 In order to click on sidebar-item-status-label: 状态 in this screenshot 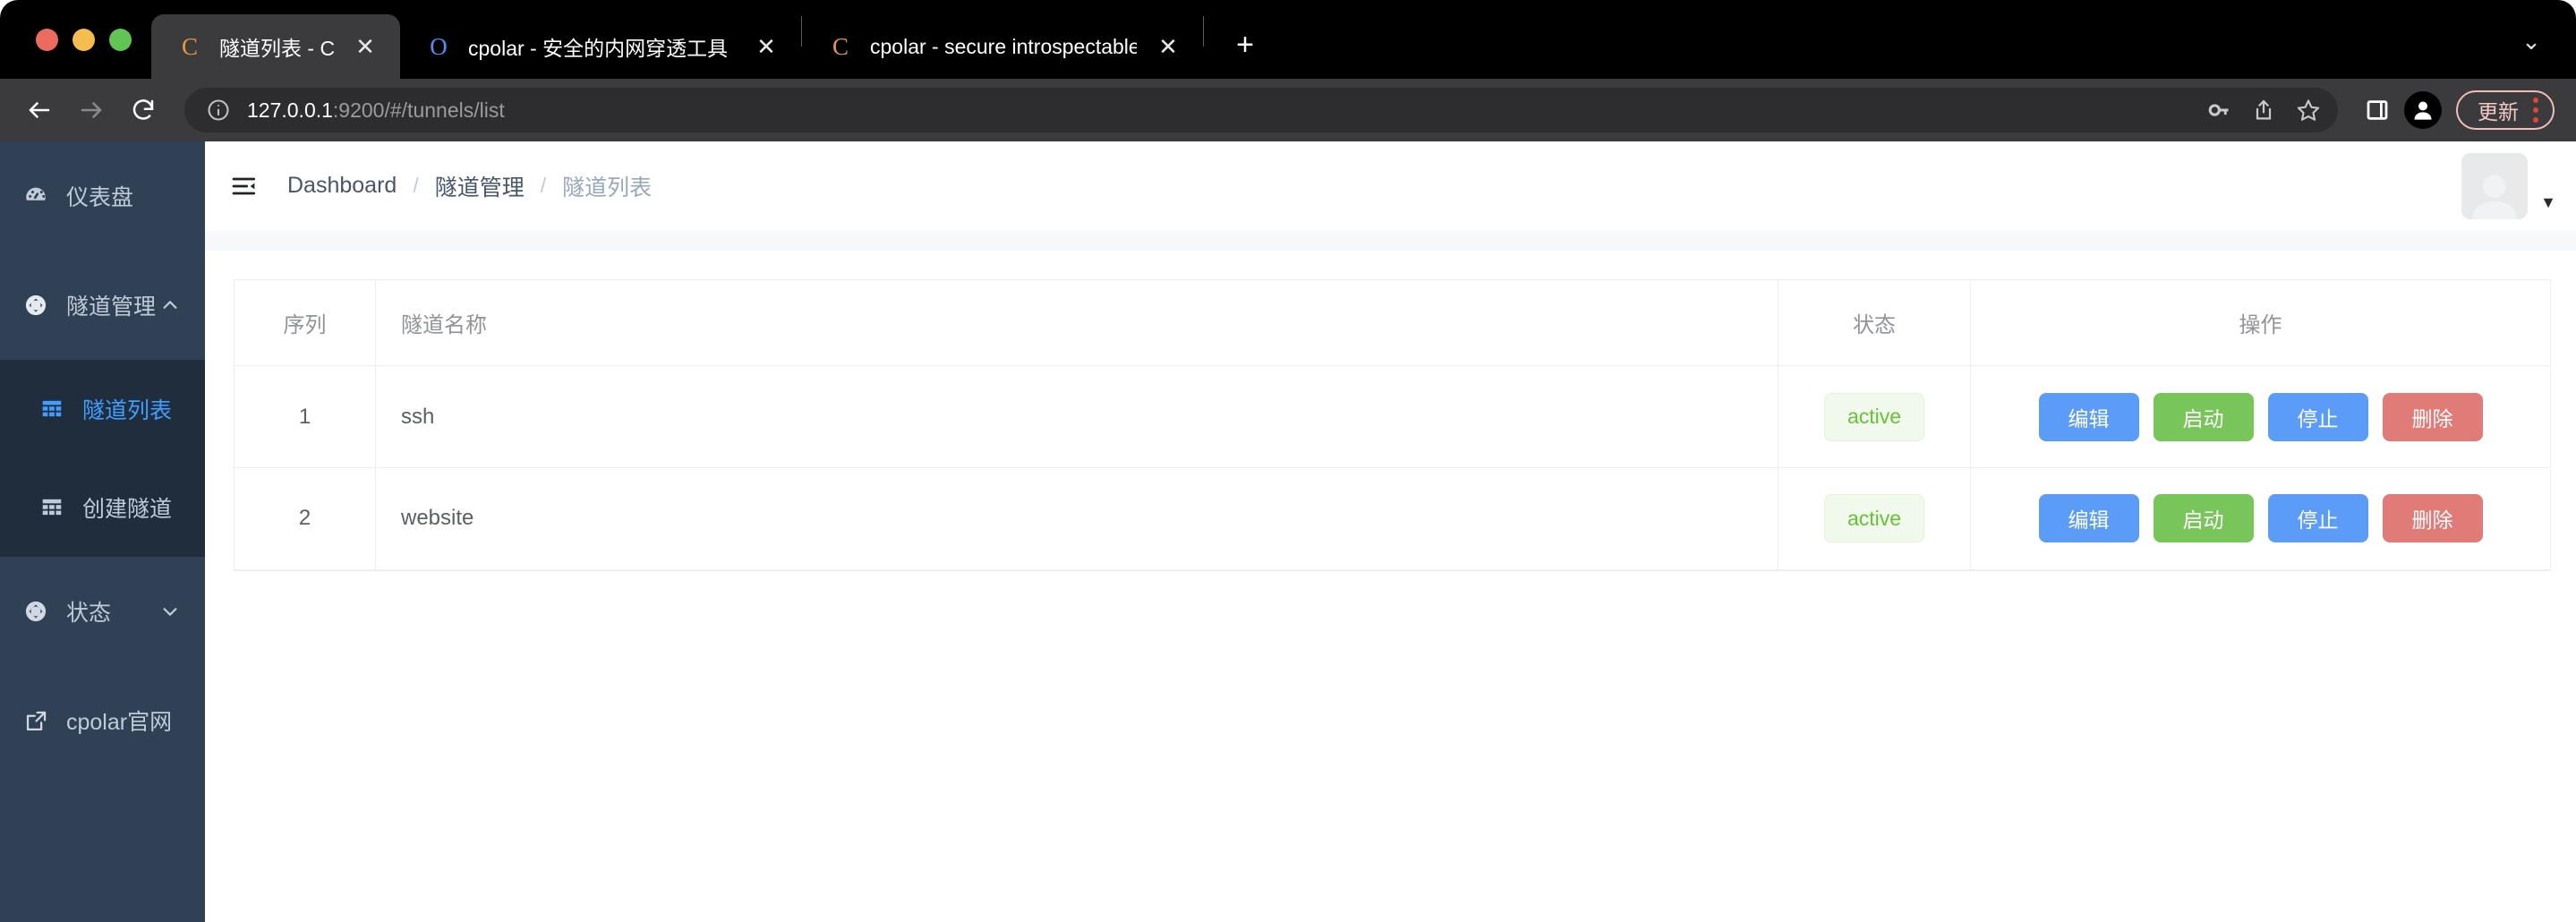, I will do `click(89, 613)`.